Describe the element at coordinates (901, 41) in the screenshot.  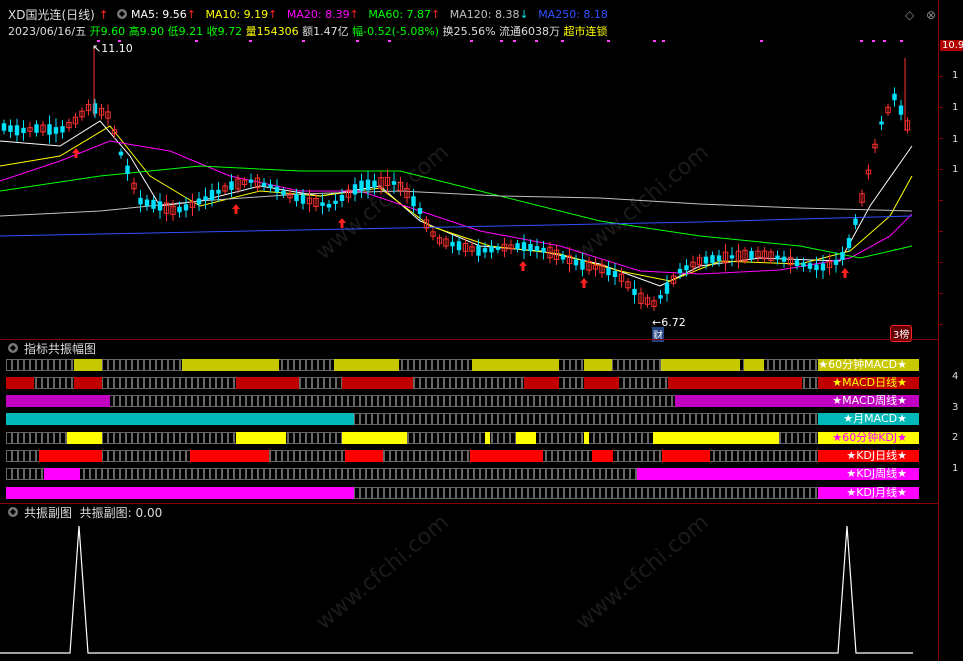
I see `signal-dot` at that location.